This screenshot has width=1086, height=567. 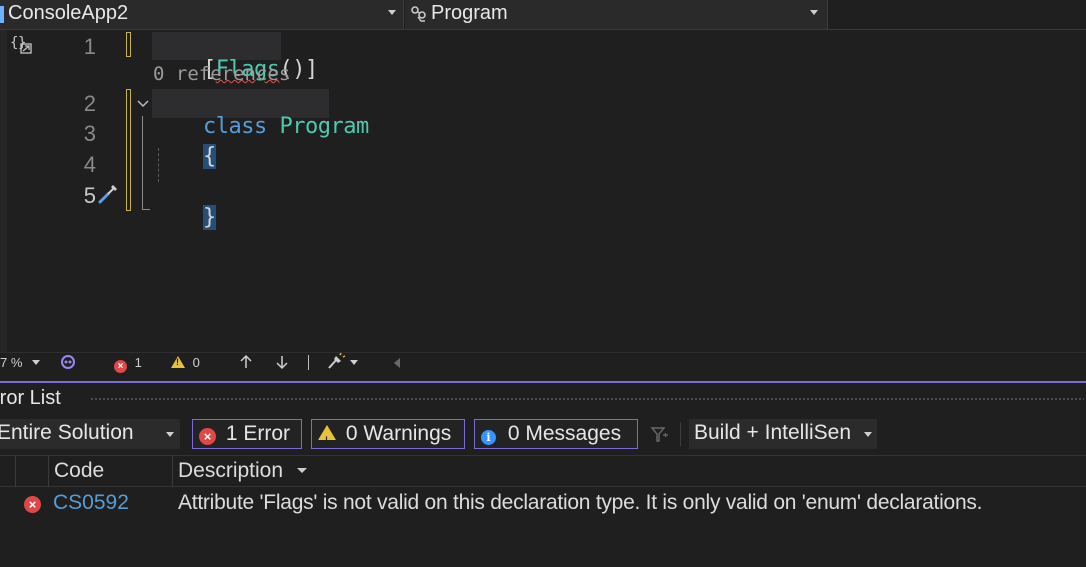 I want to click on zoom-level-dropdown: 7 %, so click(x=20, y=362).